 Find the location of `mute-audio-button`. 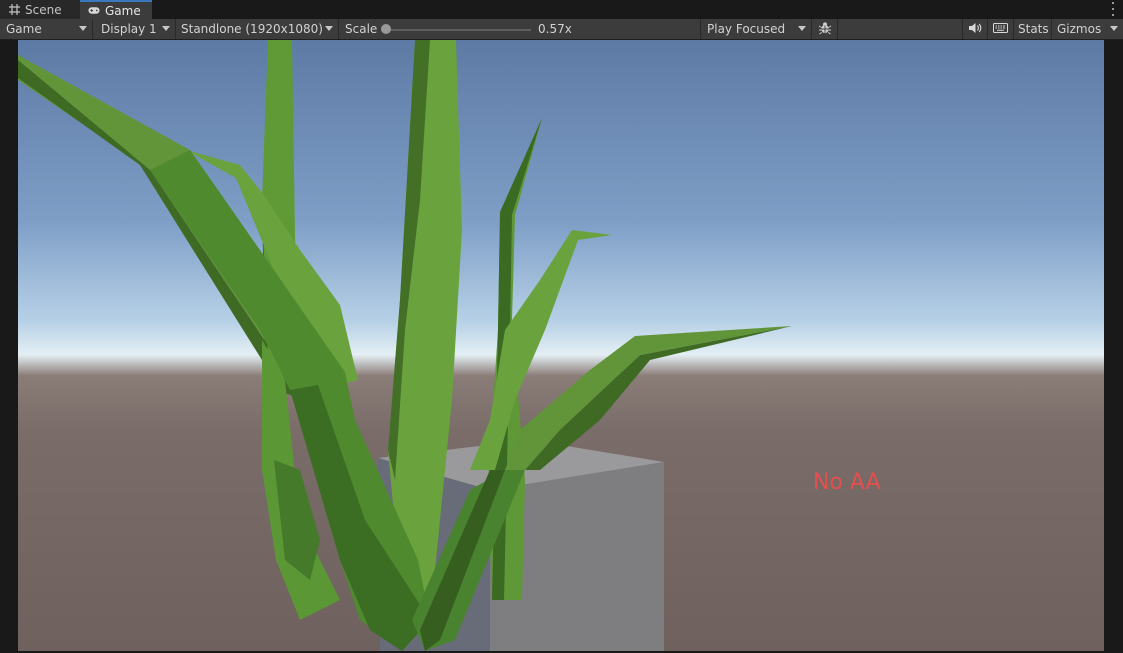

mute-audio-button is located at coordinates (975, 29).